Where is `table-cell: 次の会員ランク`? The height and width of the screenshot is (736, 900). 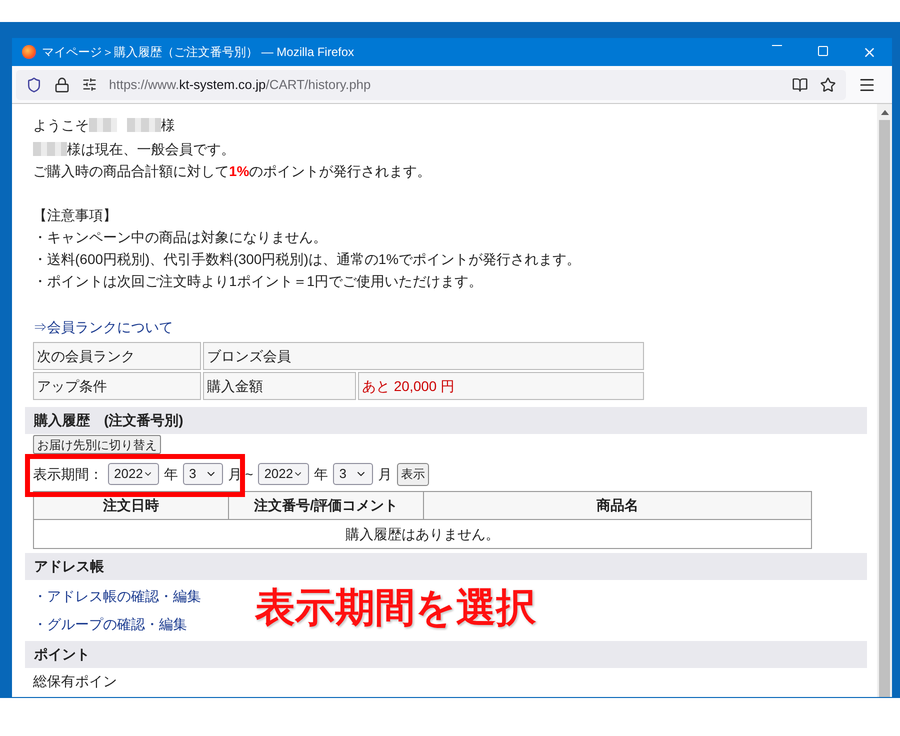
table-cell: 次の会員ランク is located at coordinates (117, 356).